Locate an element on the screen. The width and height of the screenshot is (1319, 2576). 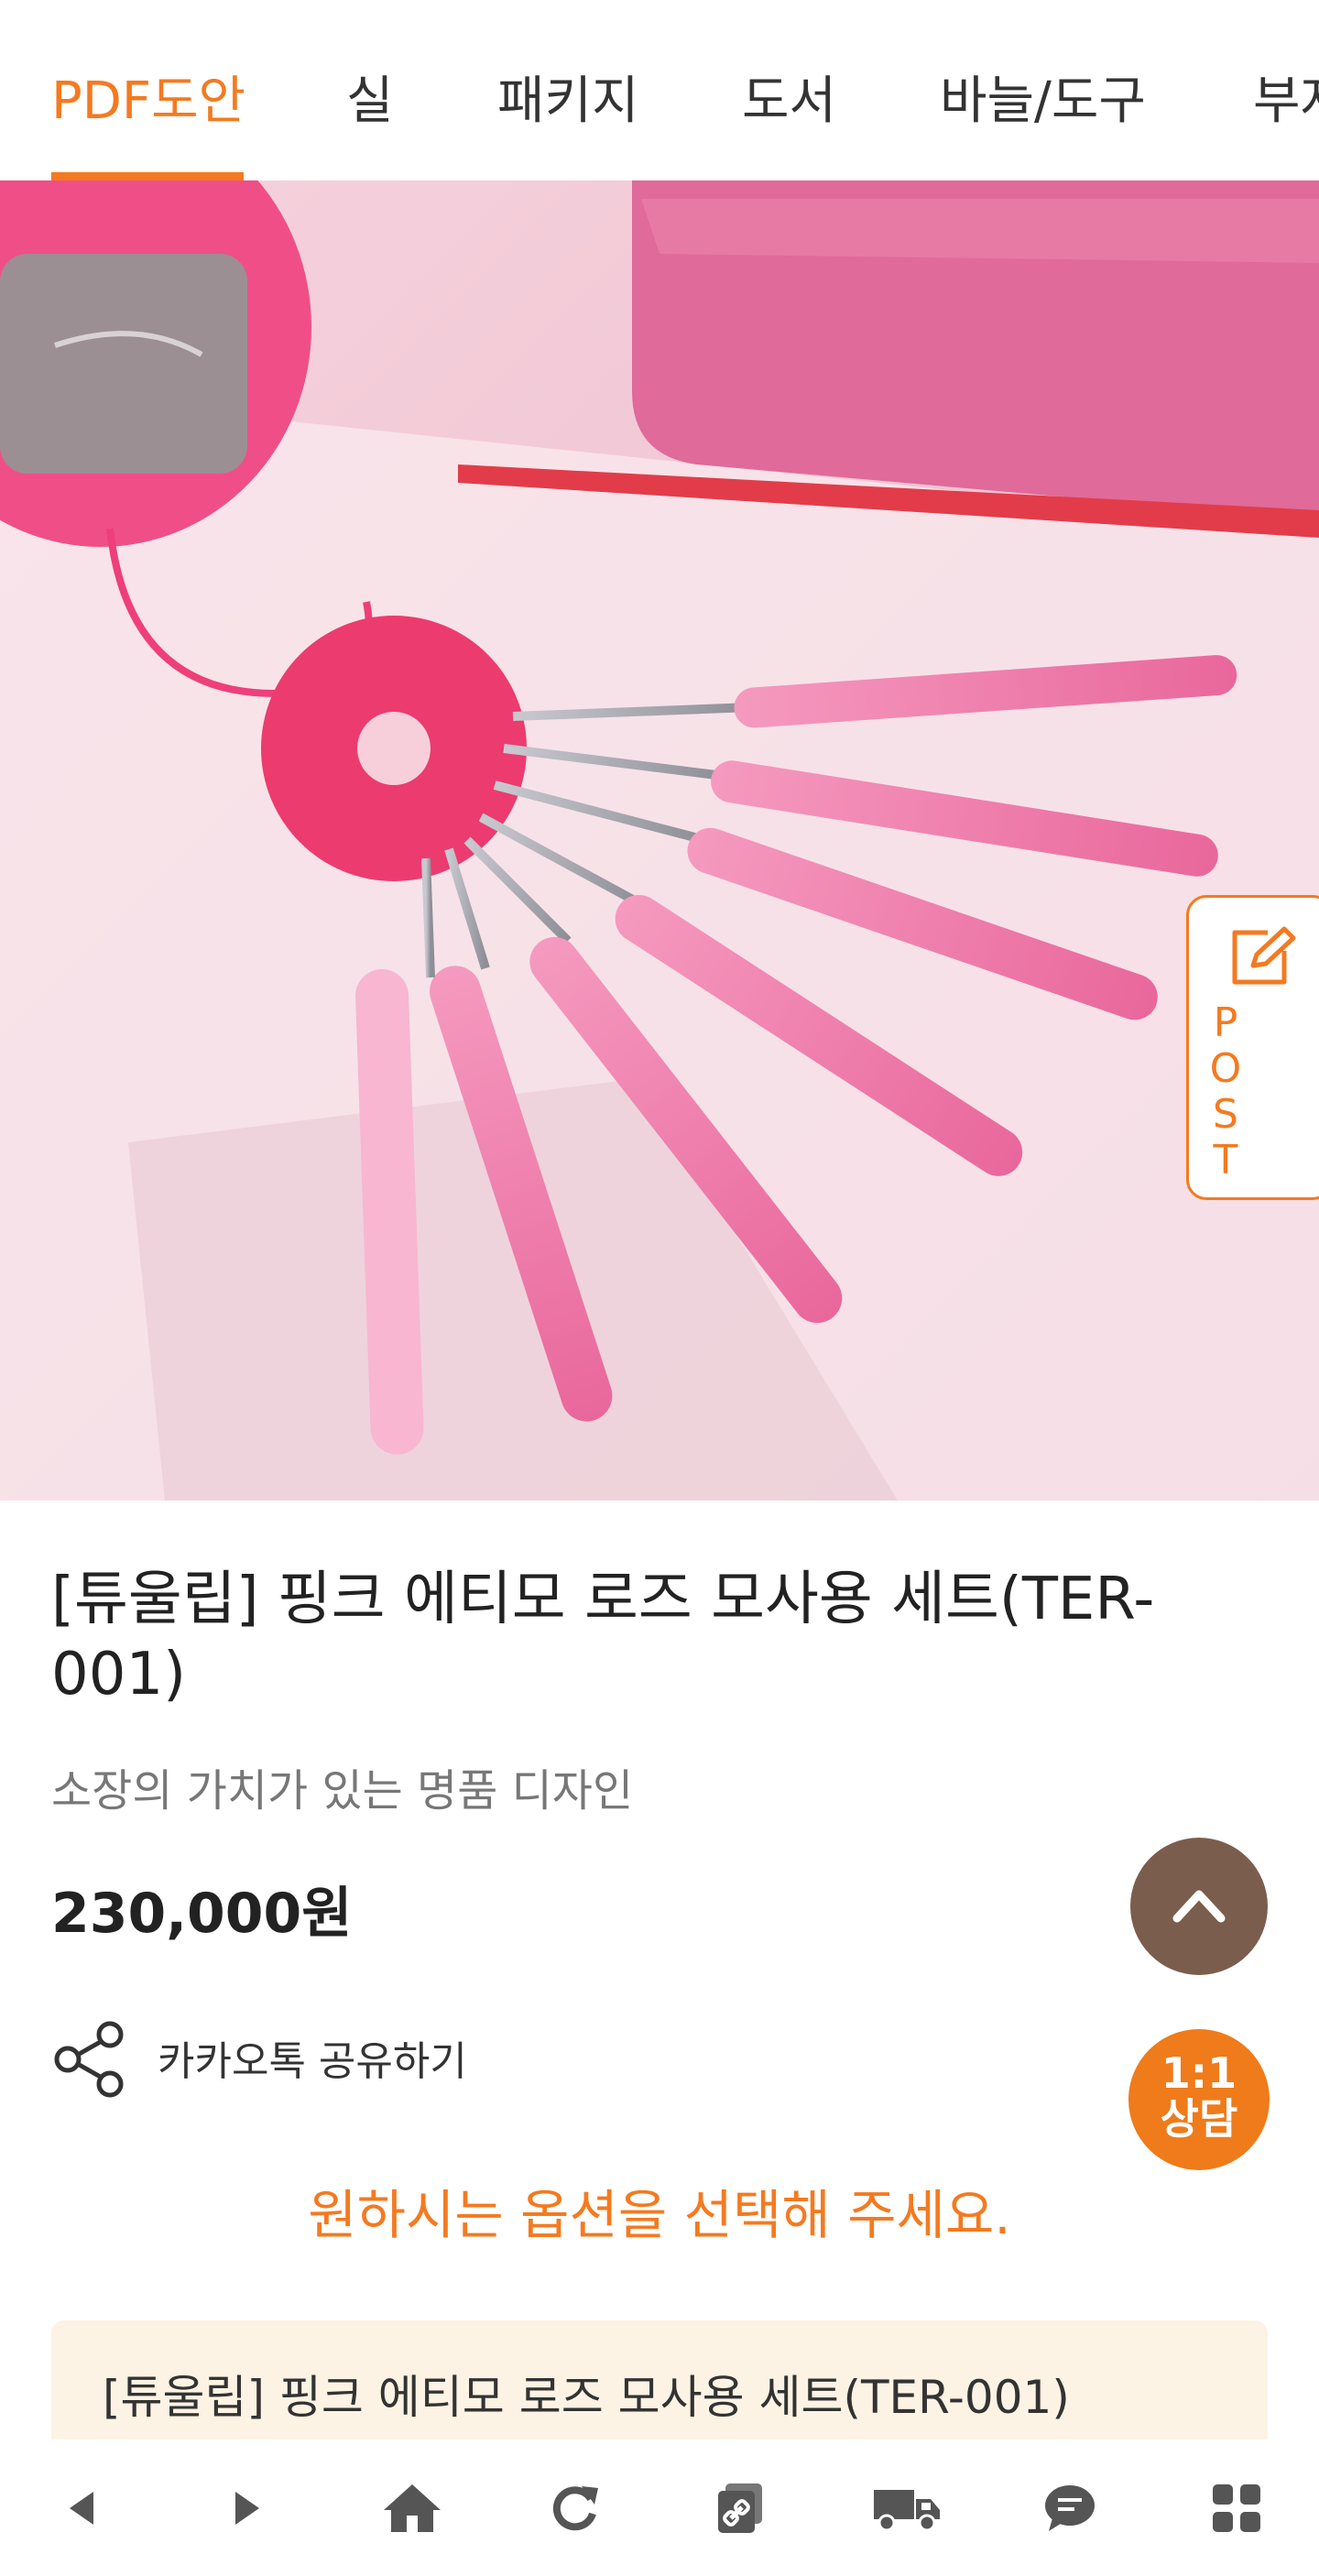
refresh-button is located at coordinates (574, 2508).